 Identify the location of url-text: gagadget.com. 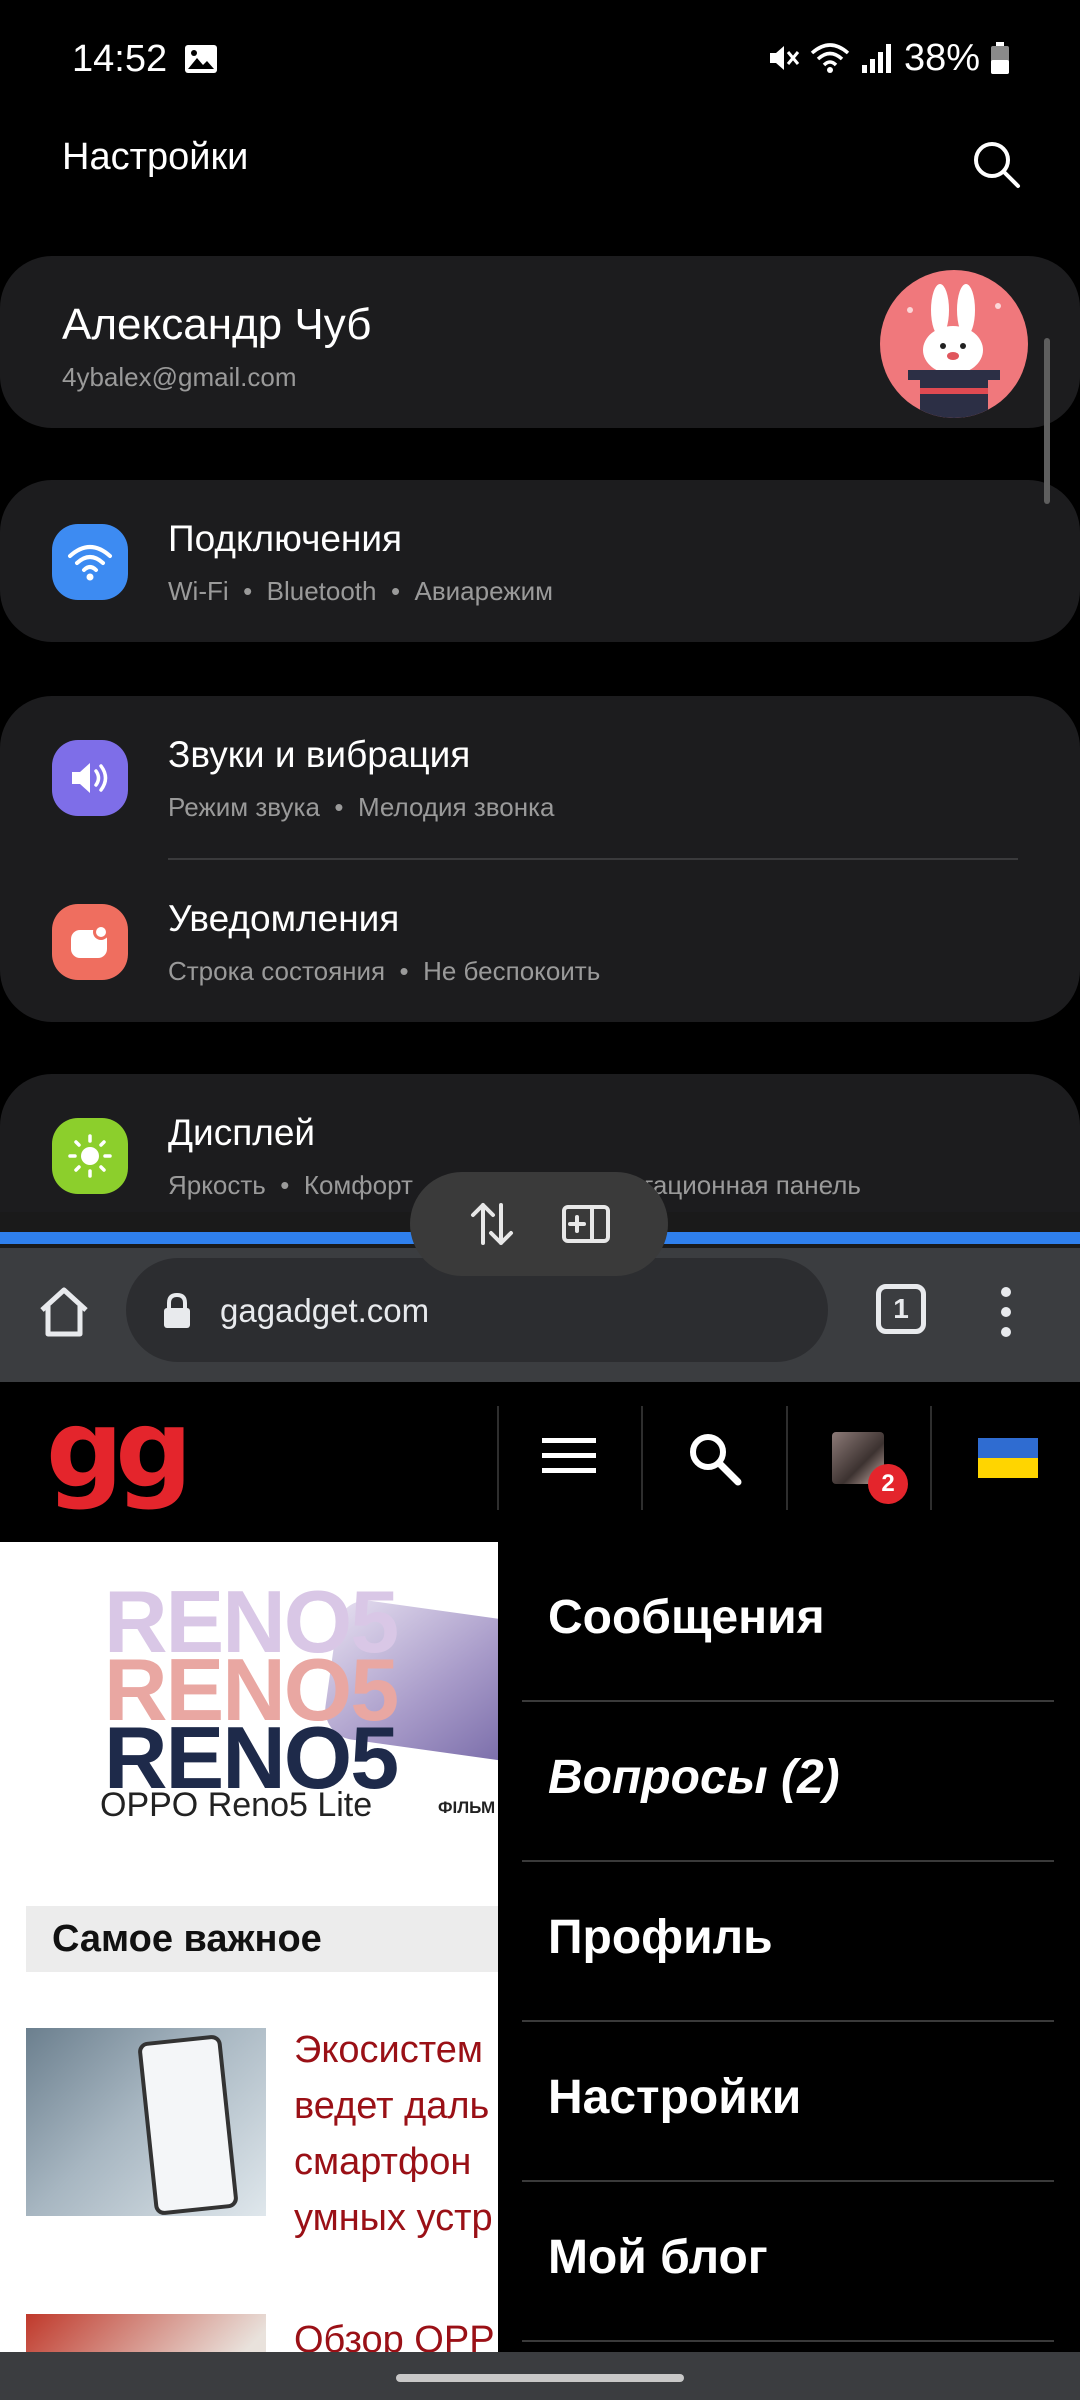
(325, 1310).